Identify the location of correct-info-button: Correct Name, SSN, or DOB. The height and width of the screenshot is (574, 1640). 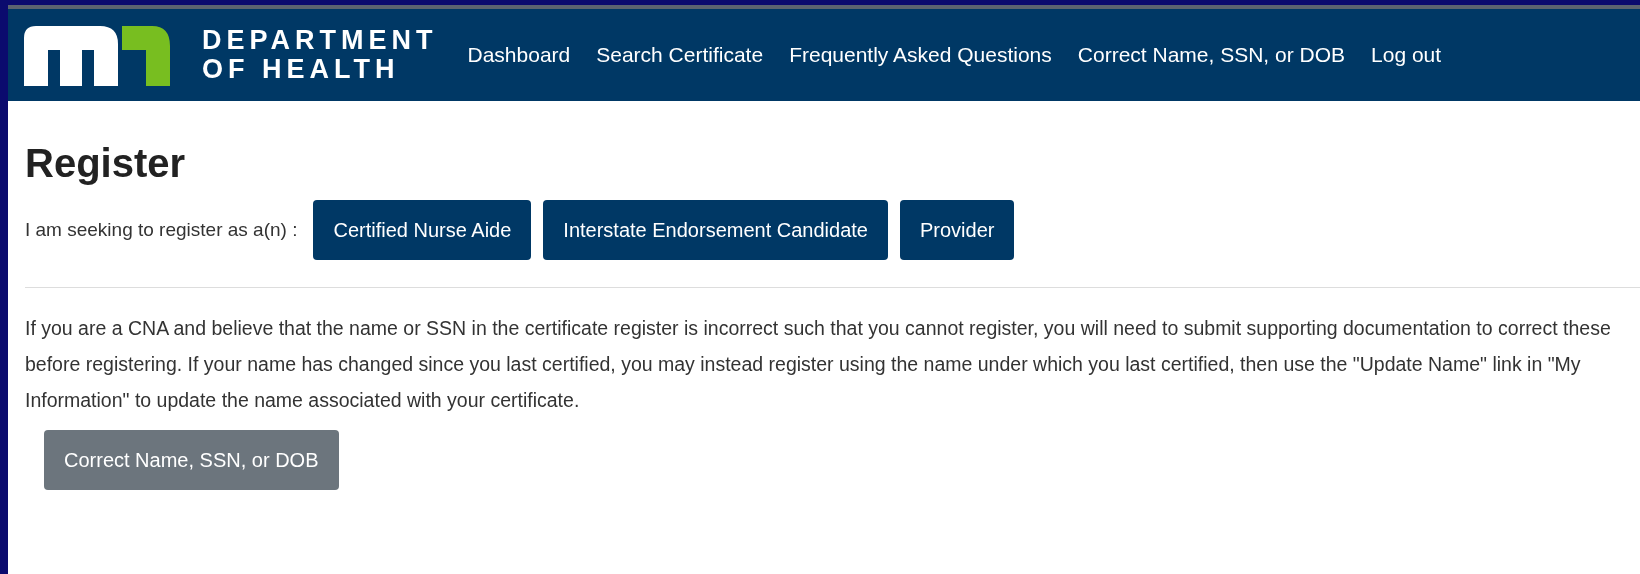
(191, 460).